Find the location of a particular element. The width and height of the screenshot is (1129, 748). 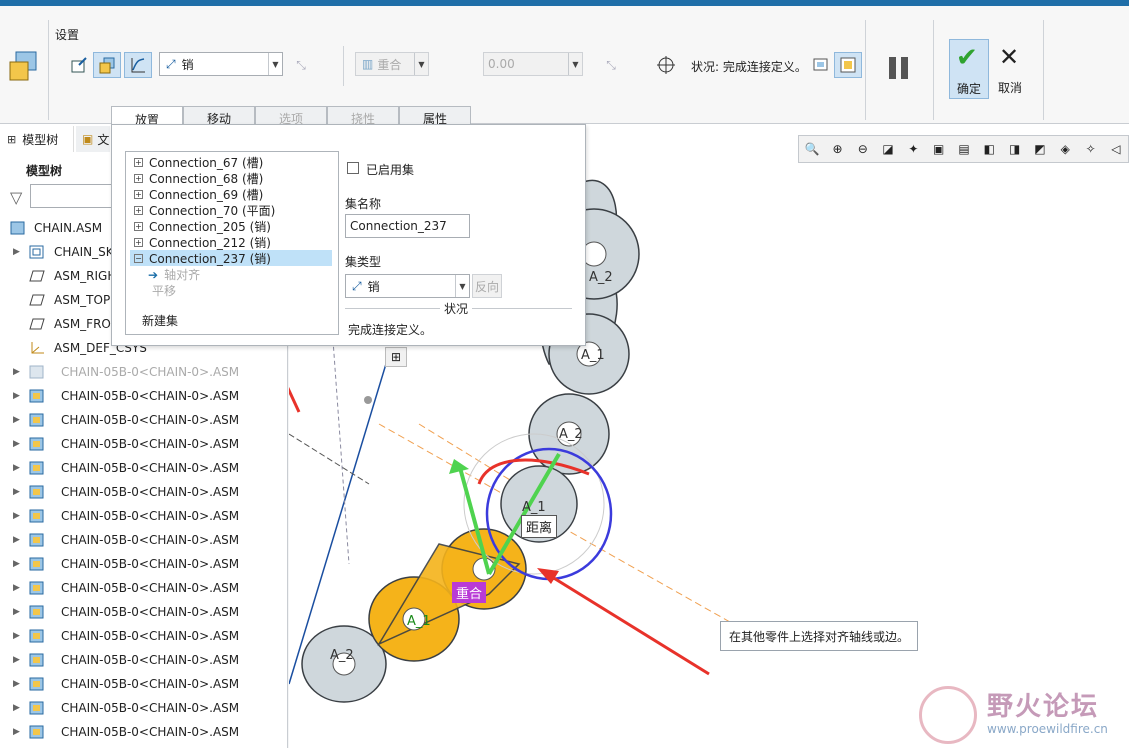

ok-label: 确定 is located at coordinates (968, 89).